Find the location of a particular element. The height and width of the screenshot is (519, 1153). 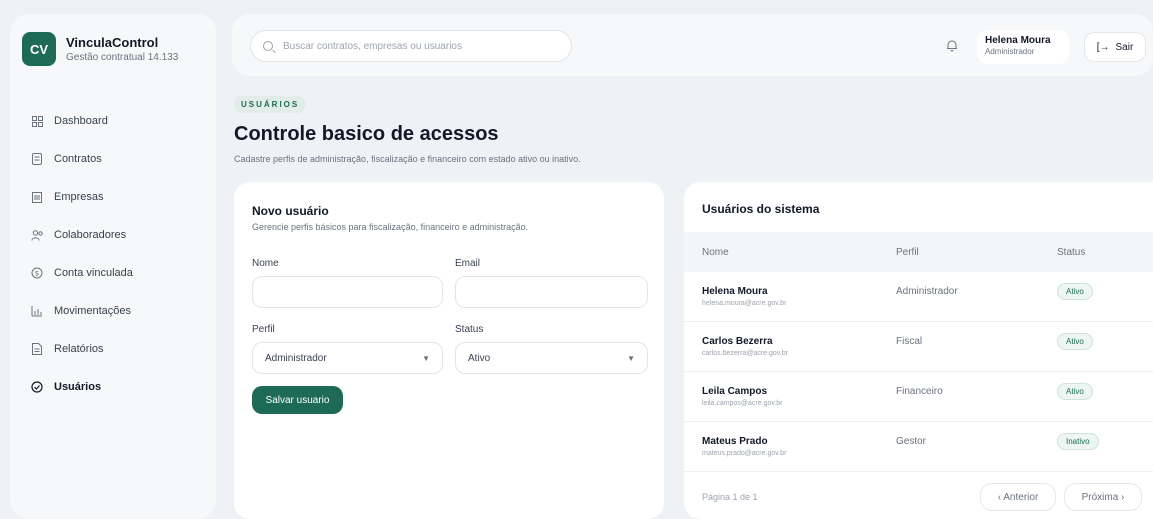

sidebar-item-conta-vinculada: $ Conta vinculada is located at coordinates (114, 273).